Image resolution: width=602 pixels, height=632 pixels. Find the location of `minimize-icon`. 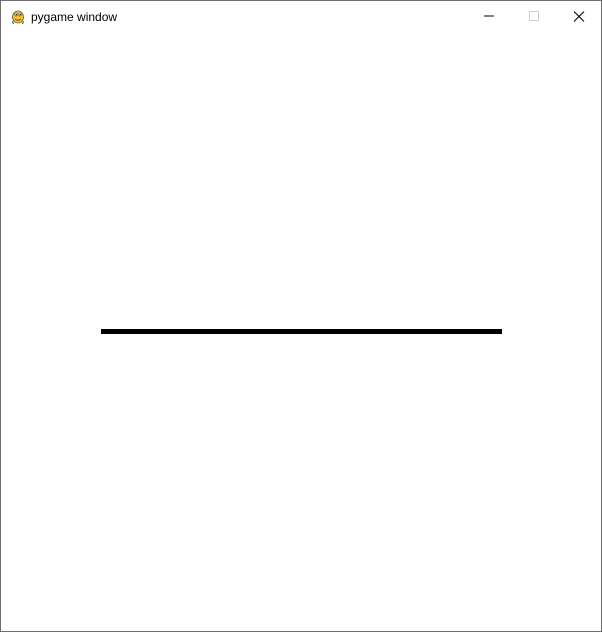

minimize-icon is located at coordinates (489, 16).